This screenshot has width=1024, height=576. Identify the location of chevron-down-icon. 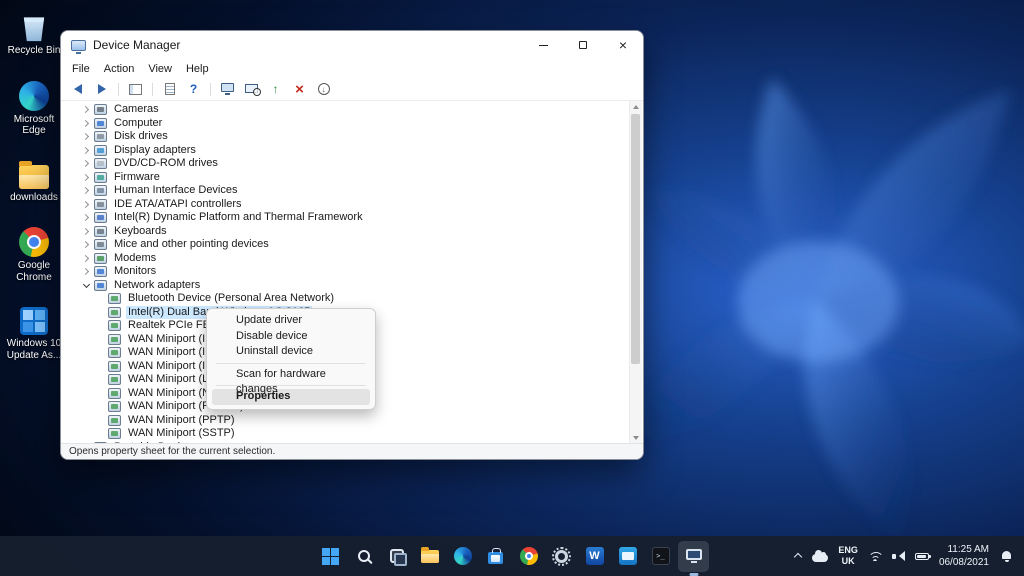
(86, 285).